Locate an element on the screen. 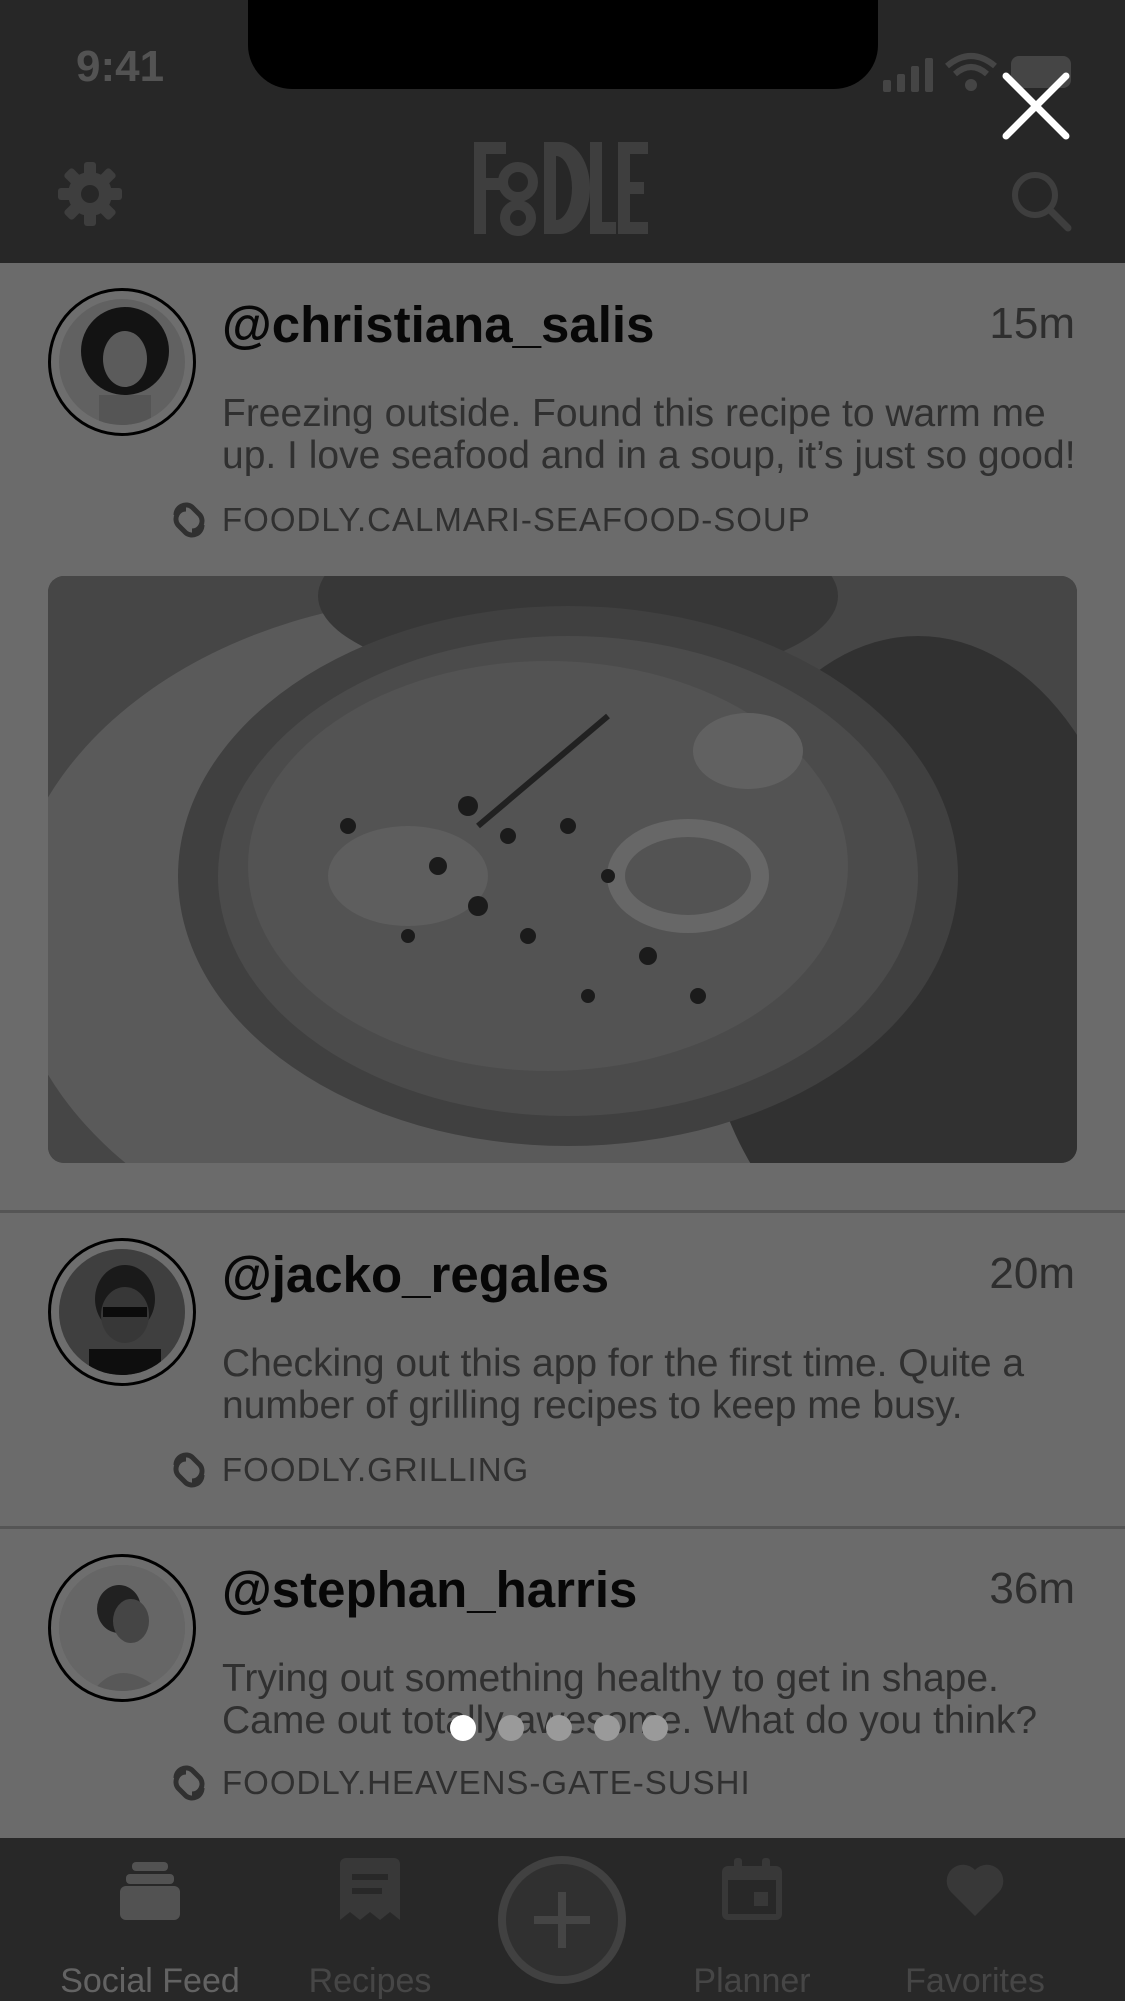  post-time: 15m is located at coordinates (1032, 323).